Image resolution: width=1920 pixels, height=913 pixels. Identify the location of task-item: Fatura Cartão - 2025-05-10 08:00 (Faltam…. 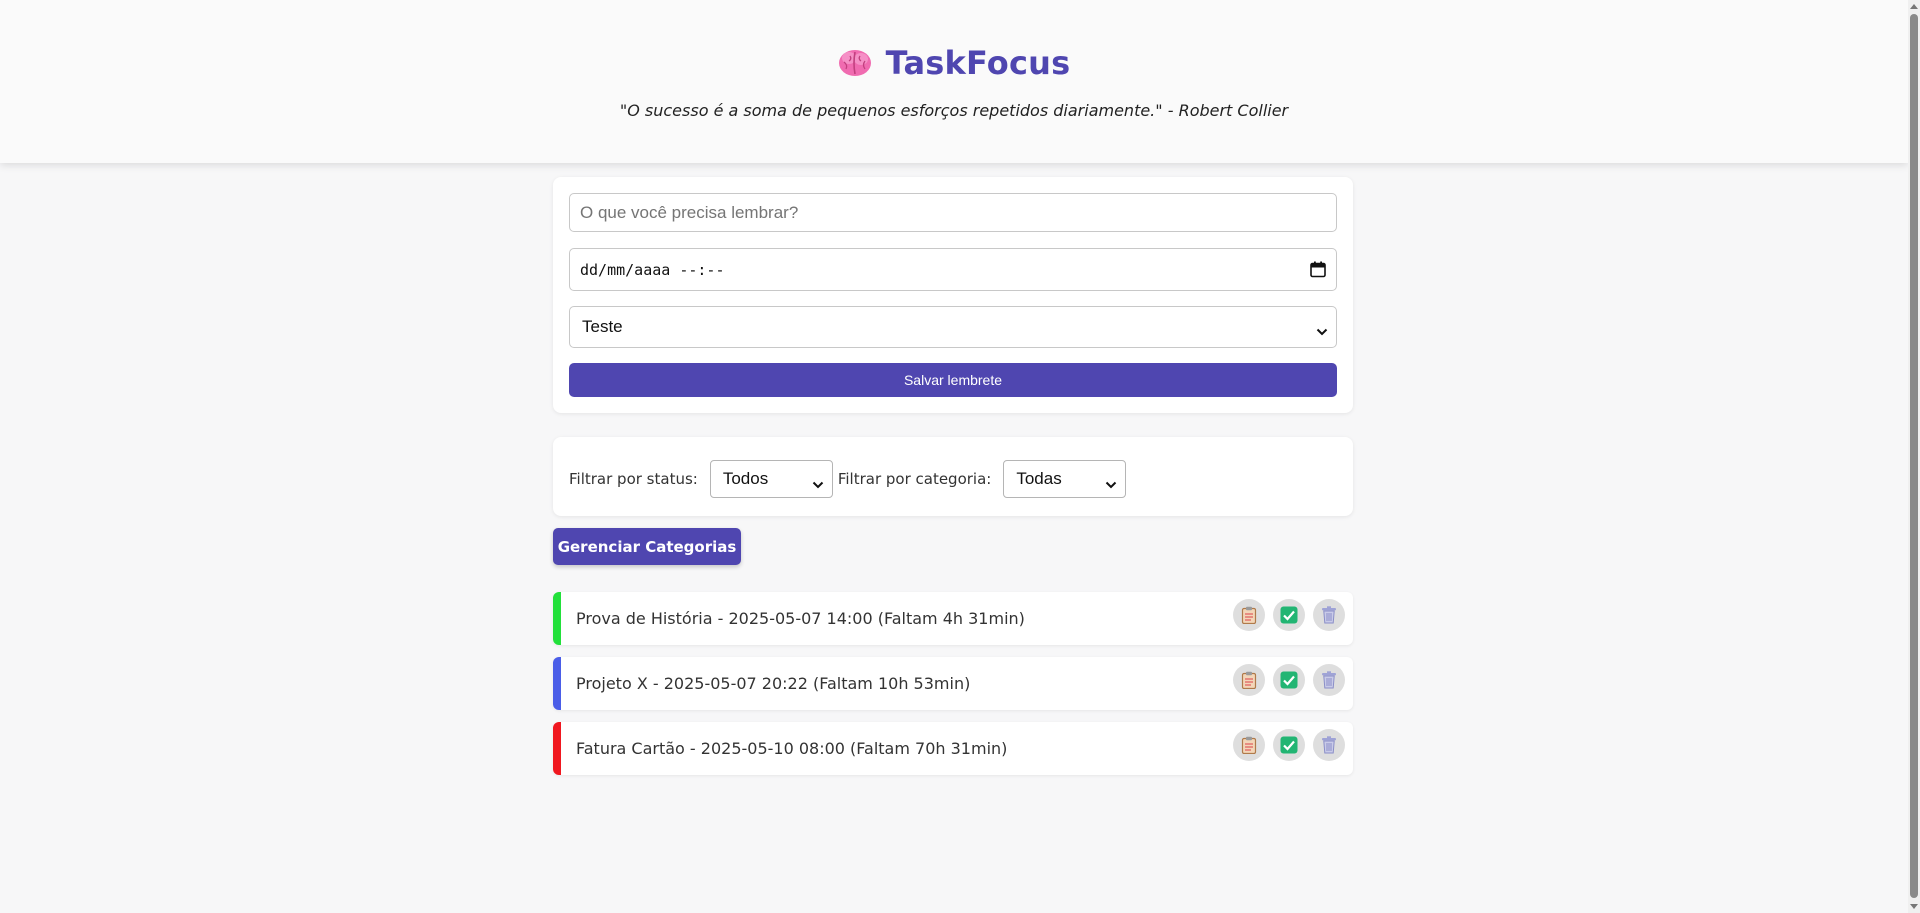
(953, 748).